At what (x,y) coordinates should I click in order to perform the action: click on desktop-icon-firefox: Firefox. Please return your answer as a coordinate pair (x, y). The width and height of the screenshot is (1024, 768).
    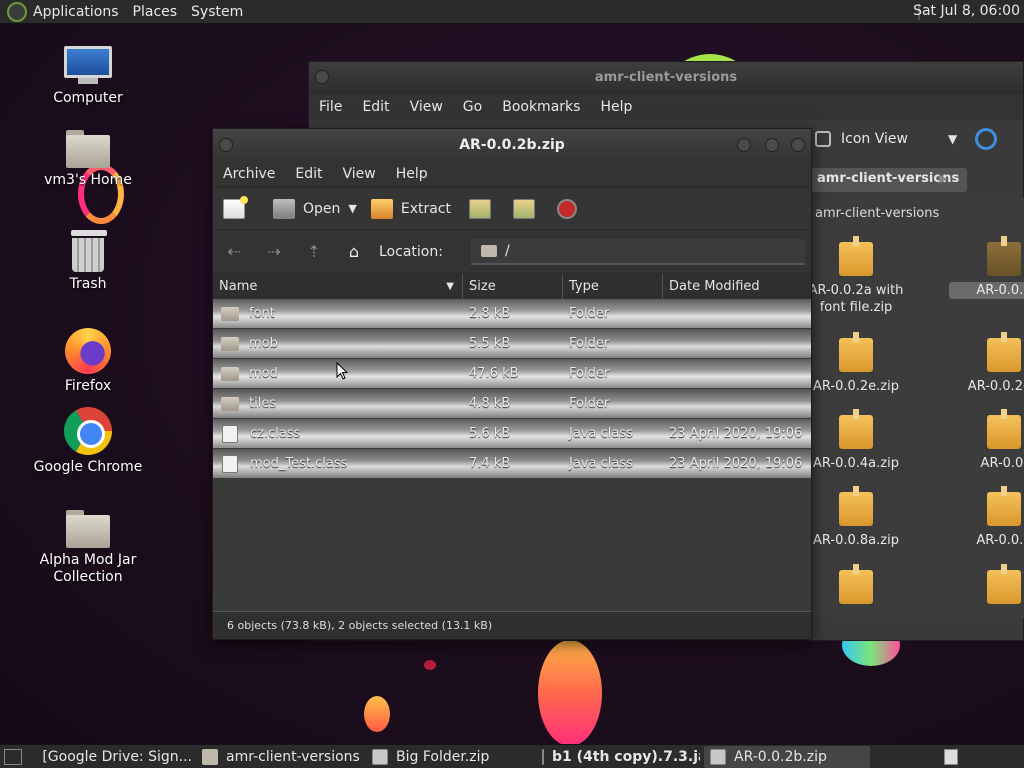
    Looking at the image, I should click on (88, 361).